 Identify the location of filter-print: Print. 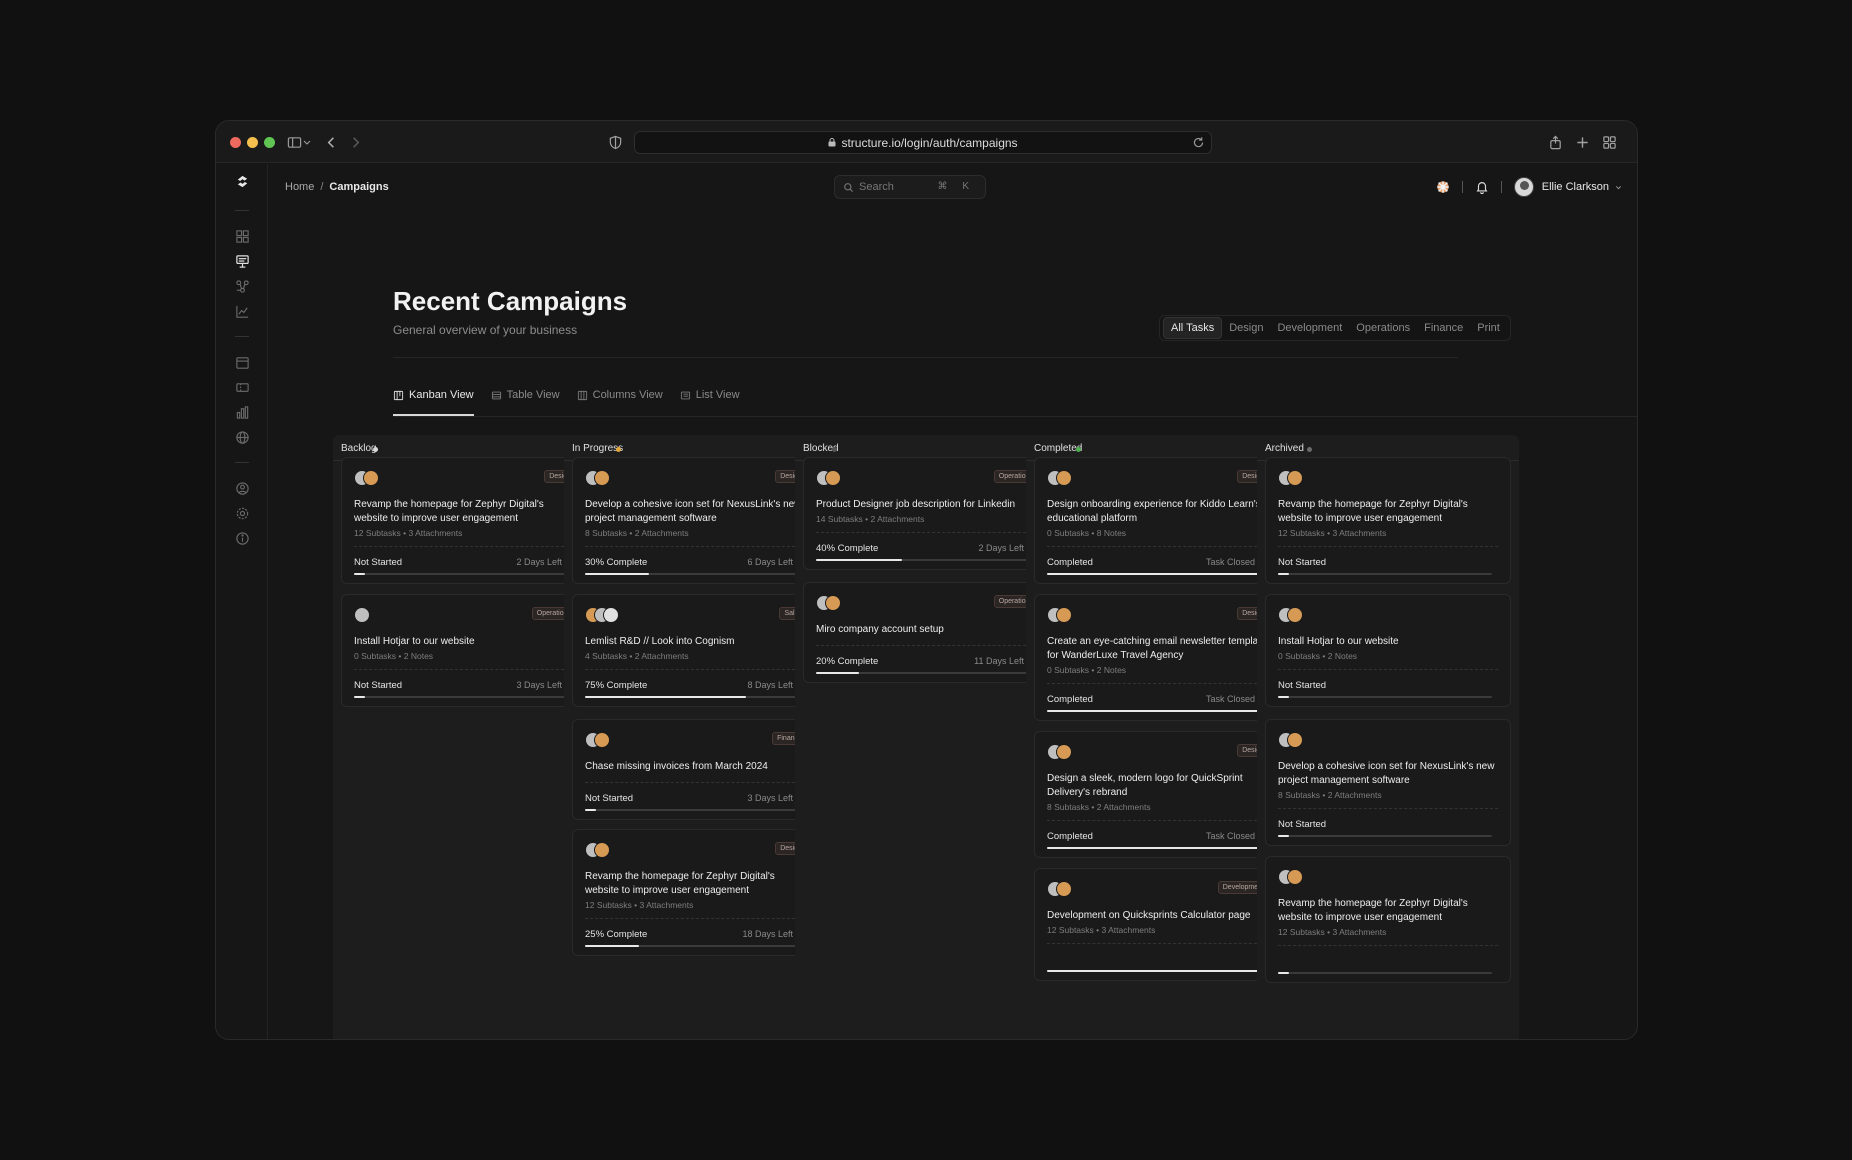
(1488, 328).